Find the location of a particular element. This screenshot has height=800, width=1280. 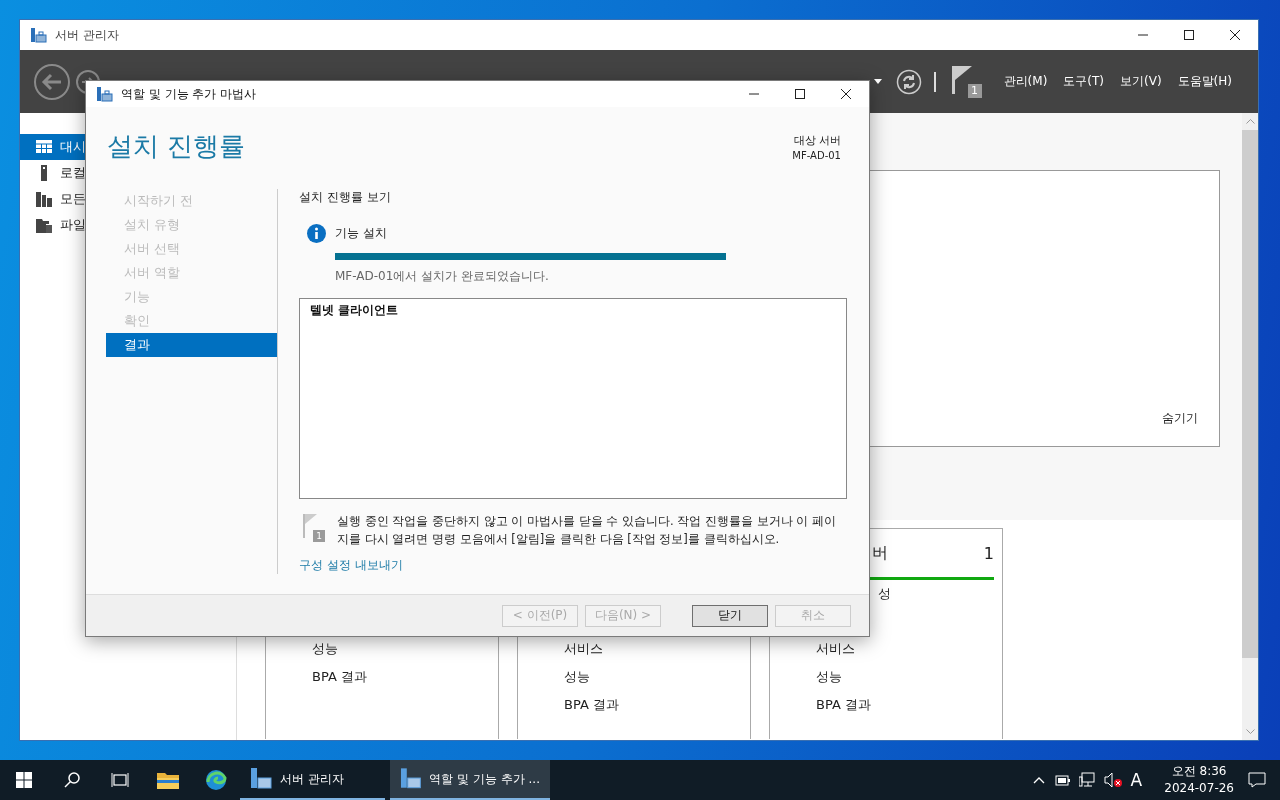

status-message: MF-AD-01에서 설치가 완료되었습니다. is located at coordinates (442, 276).